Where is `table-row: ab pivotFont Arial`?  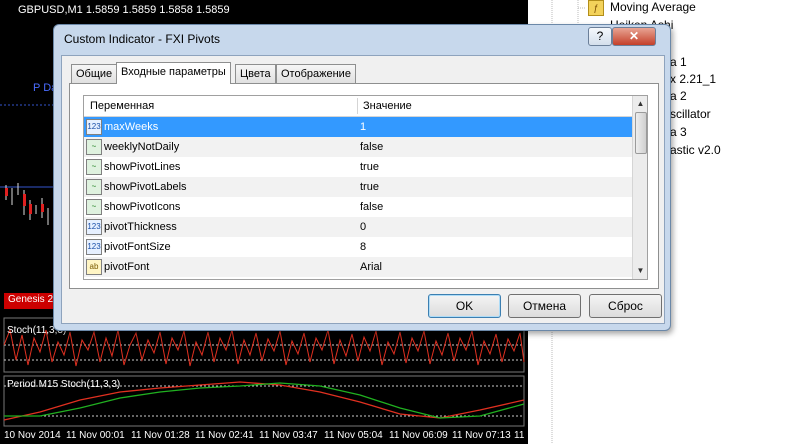
table-row: ab pivotFont Arial is located at coordinates (358, 267).